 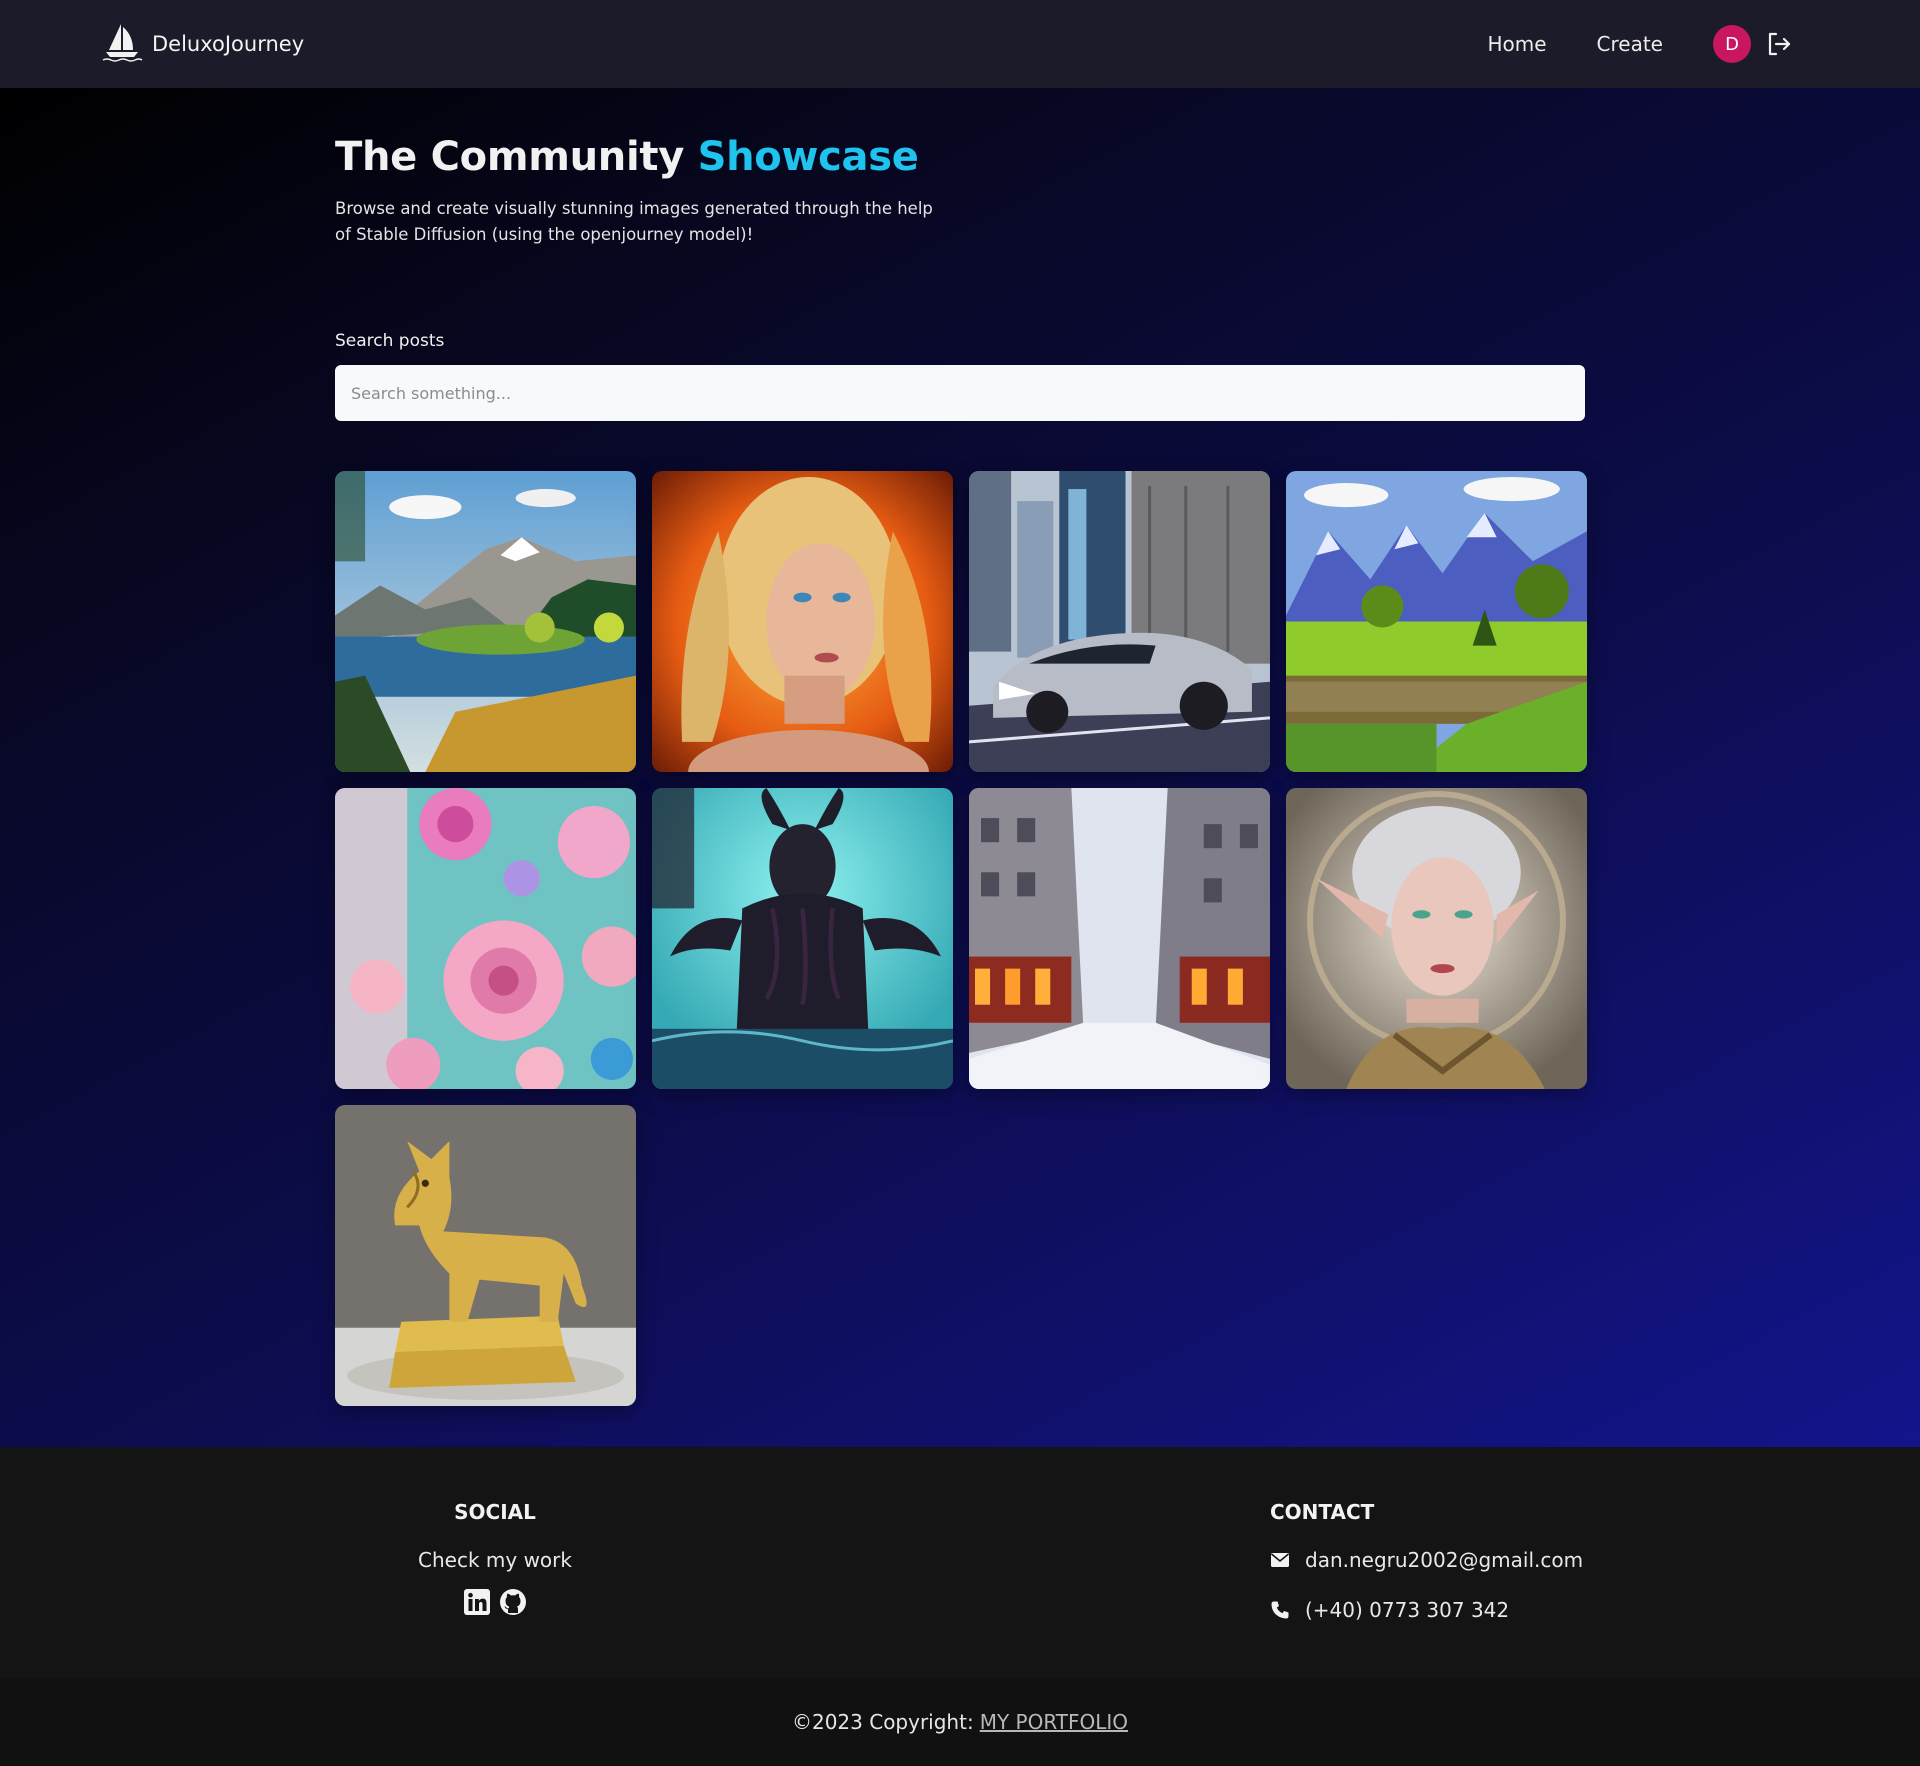 What do you see at coordinates (1516, 44) in the screenshot?
I see `nav-home-link: Home` at bounding box center [1516, 44].